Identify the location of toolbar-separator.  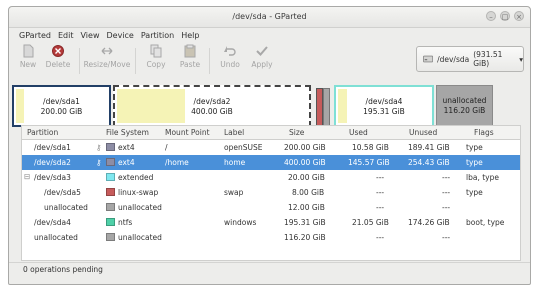
(79, 61).